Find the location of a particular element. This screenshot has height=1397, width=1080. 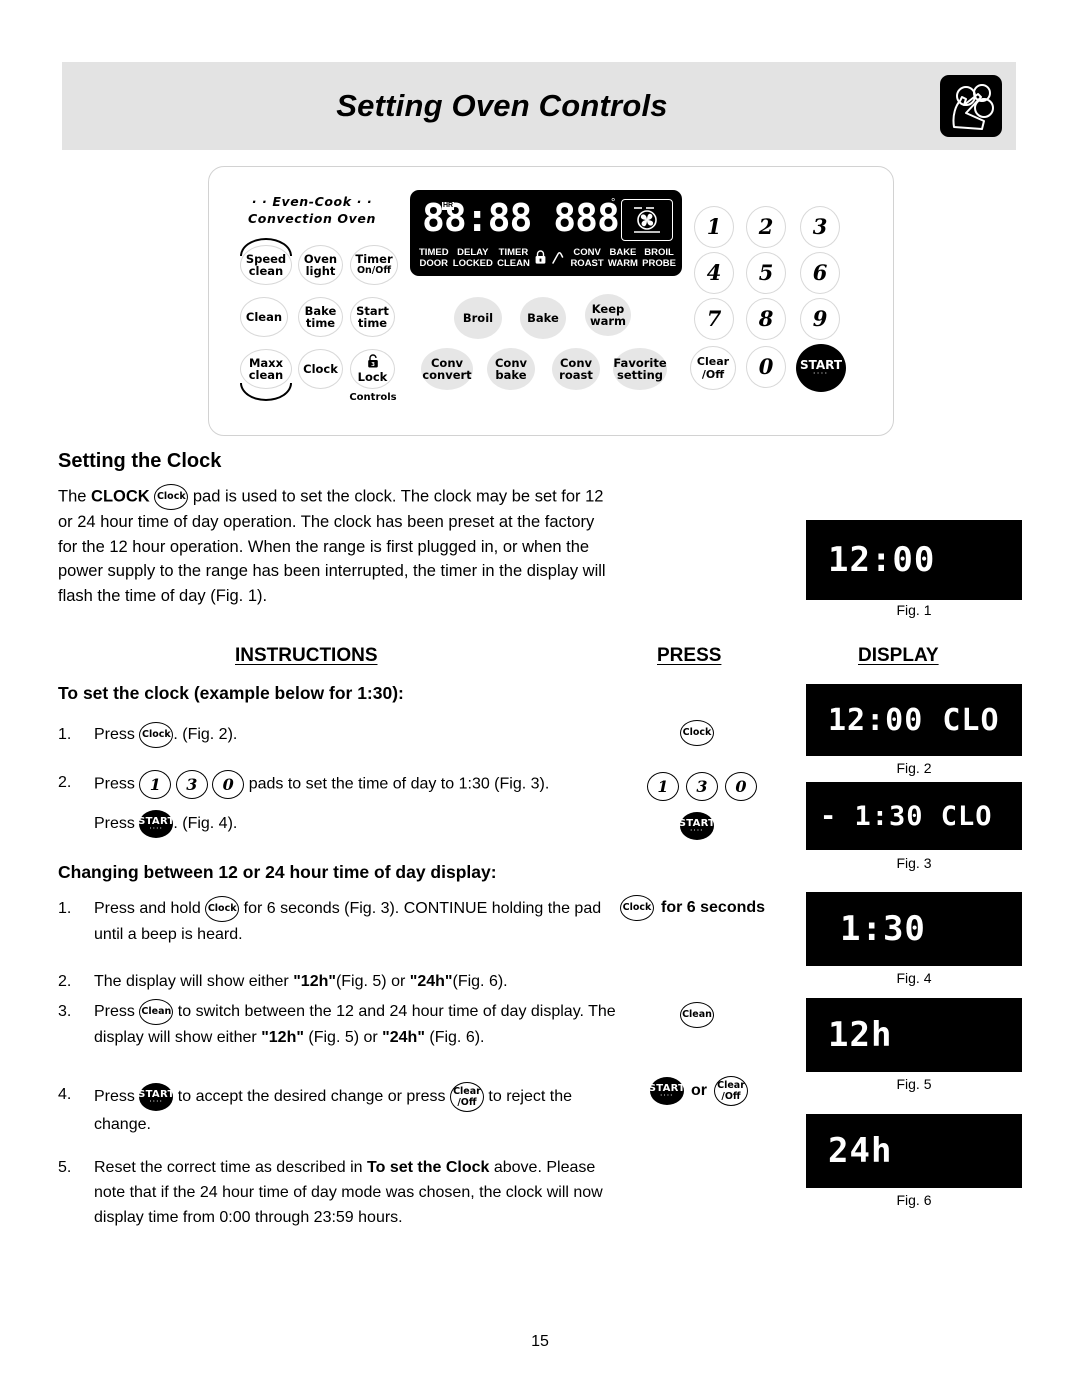

figure-5-text: 12h is located at coordinates (860, 1035).